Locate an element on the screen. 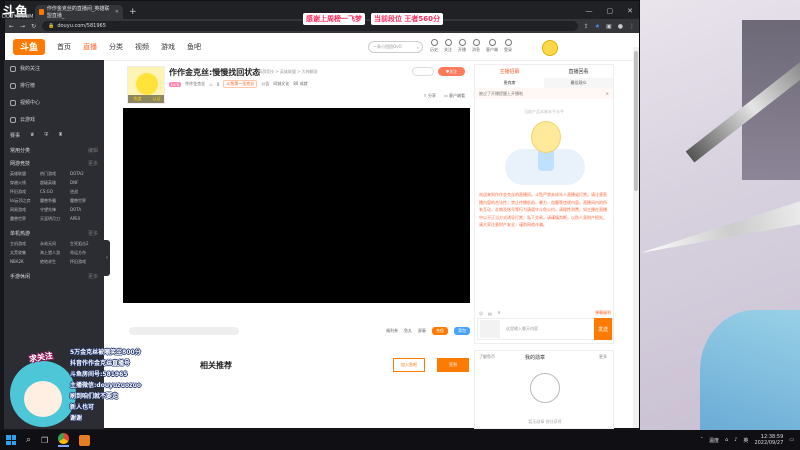  follow-icon: 关注 is located at coordinates (448, 46).